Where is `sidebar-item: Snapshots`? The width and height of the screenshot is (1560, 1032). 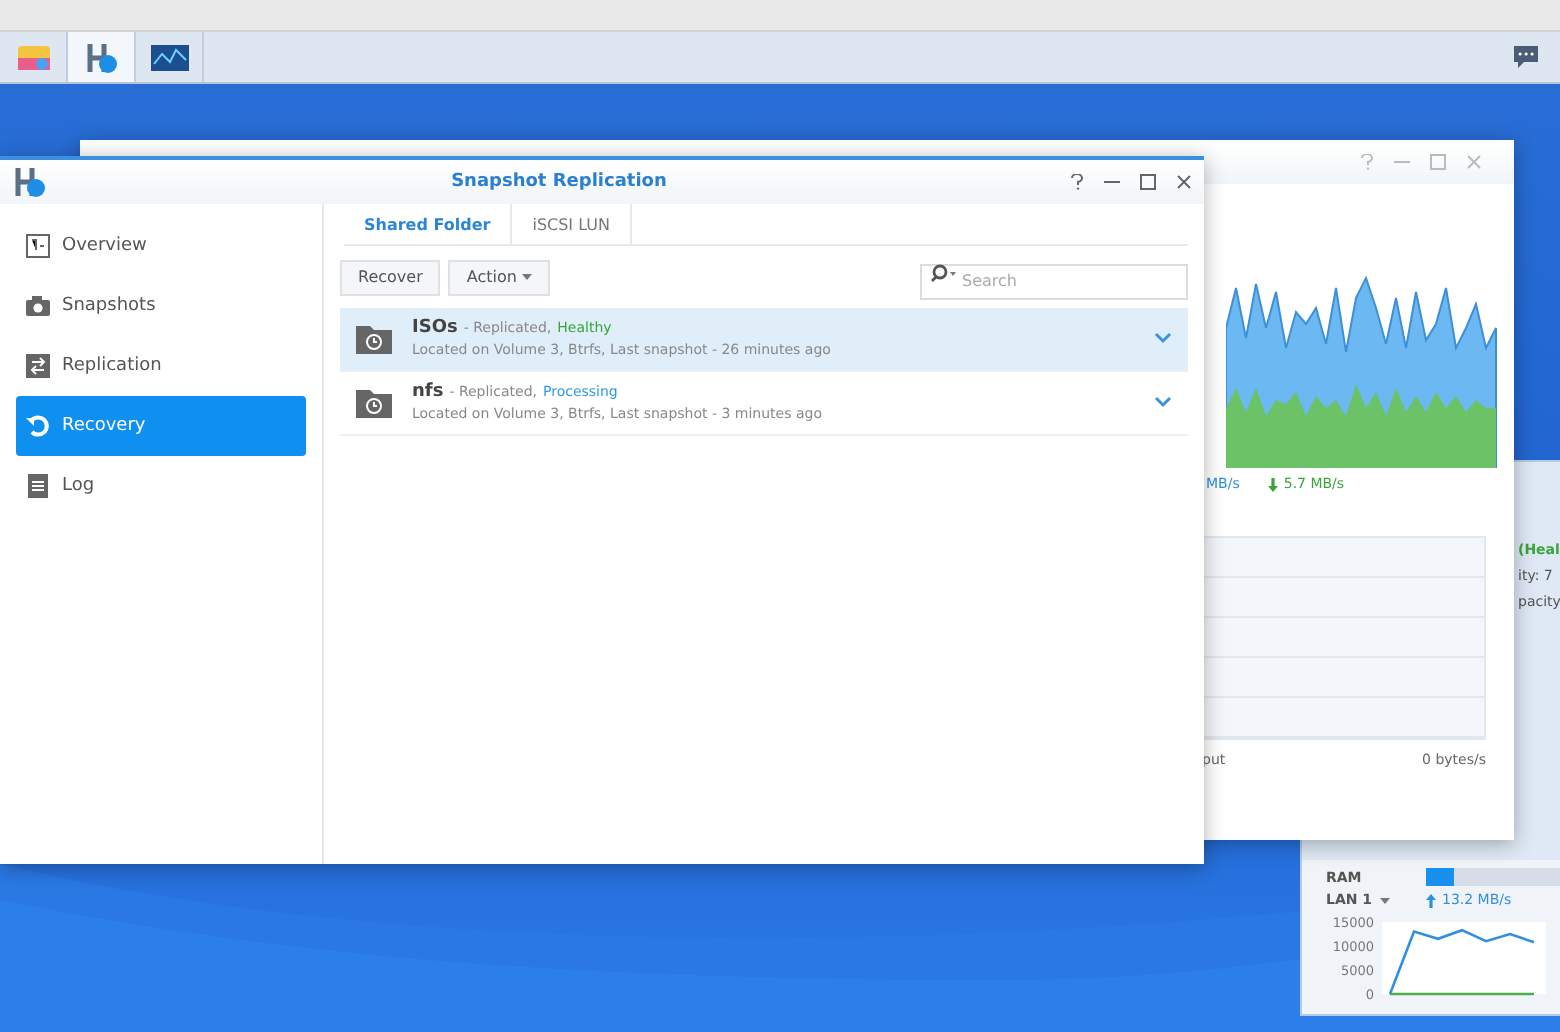 sidebar-item: Snapshots is located at coordinates (161, 306).